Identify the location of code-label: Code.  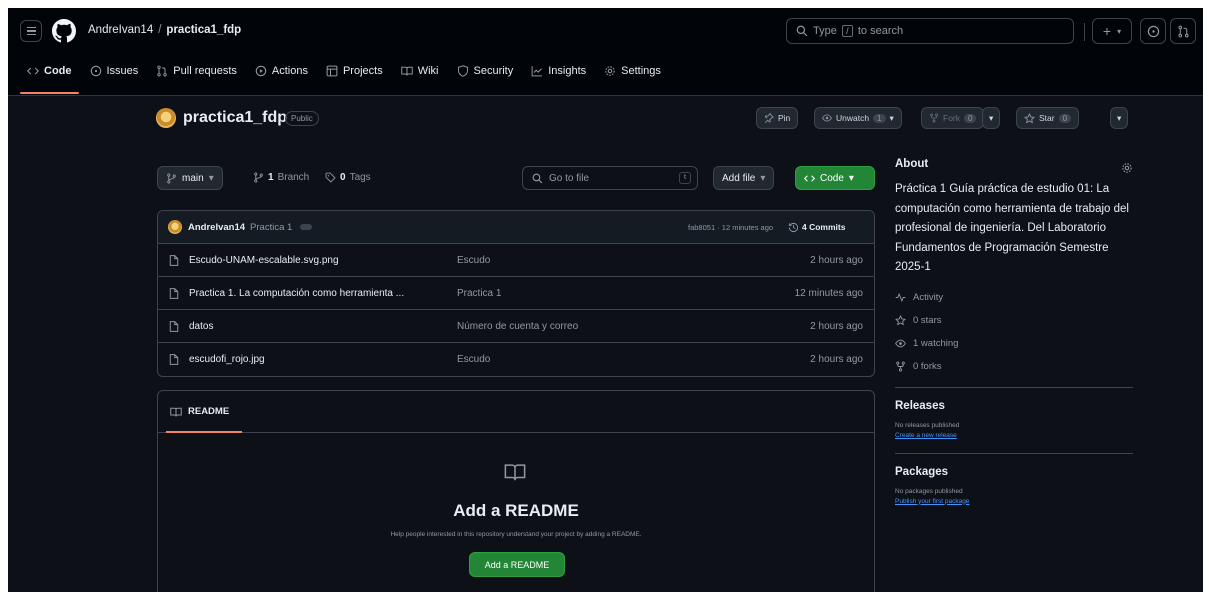
(832, 178).